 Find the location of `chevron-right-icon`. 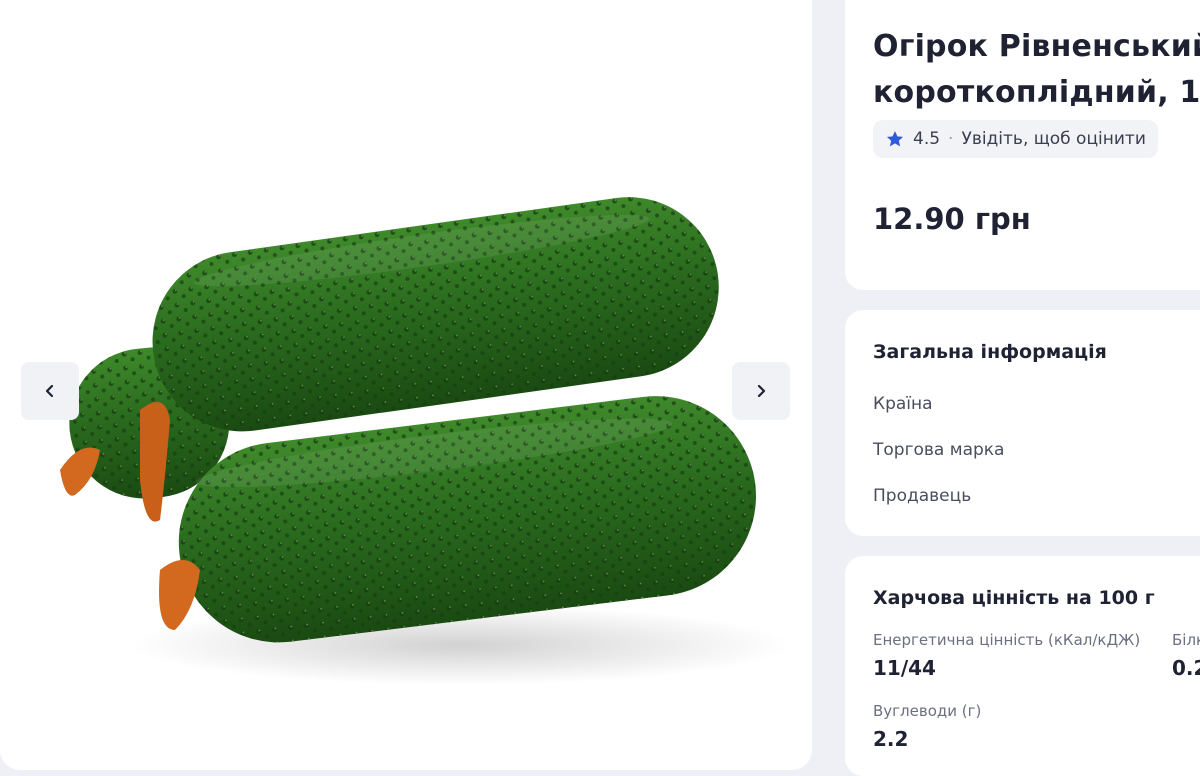

chevron-right-icon is located at coordinates (761, 391).